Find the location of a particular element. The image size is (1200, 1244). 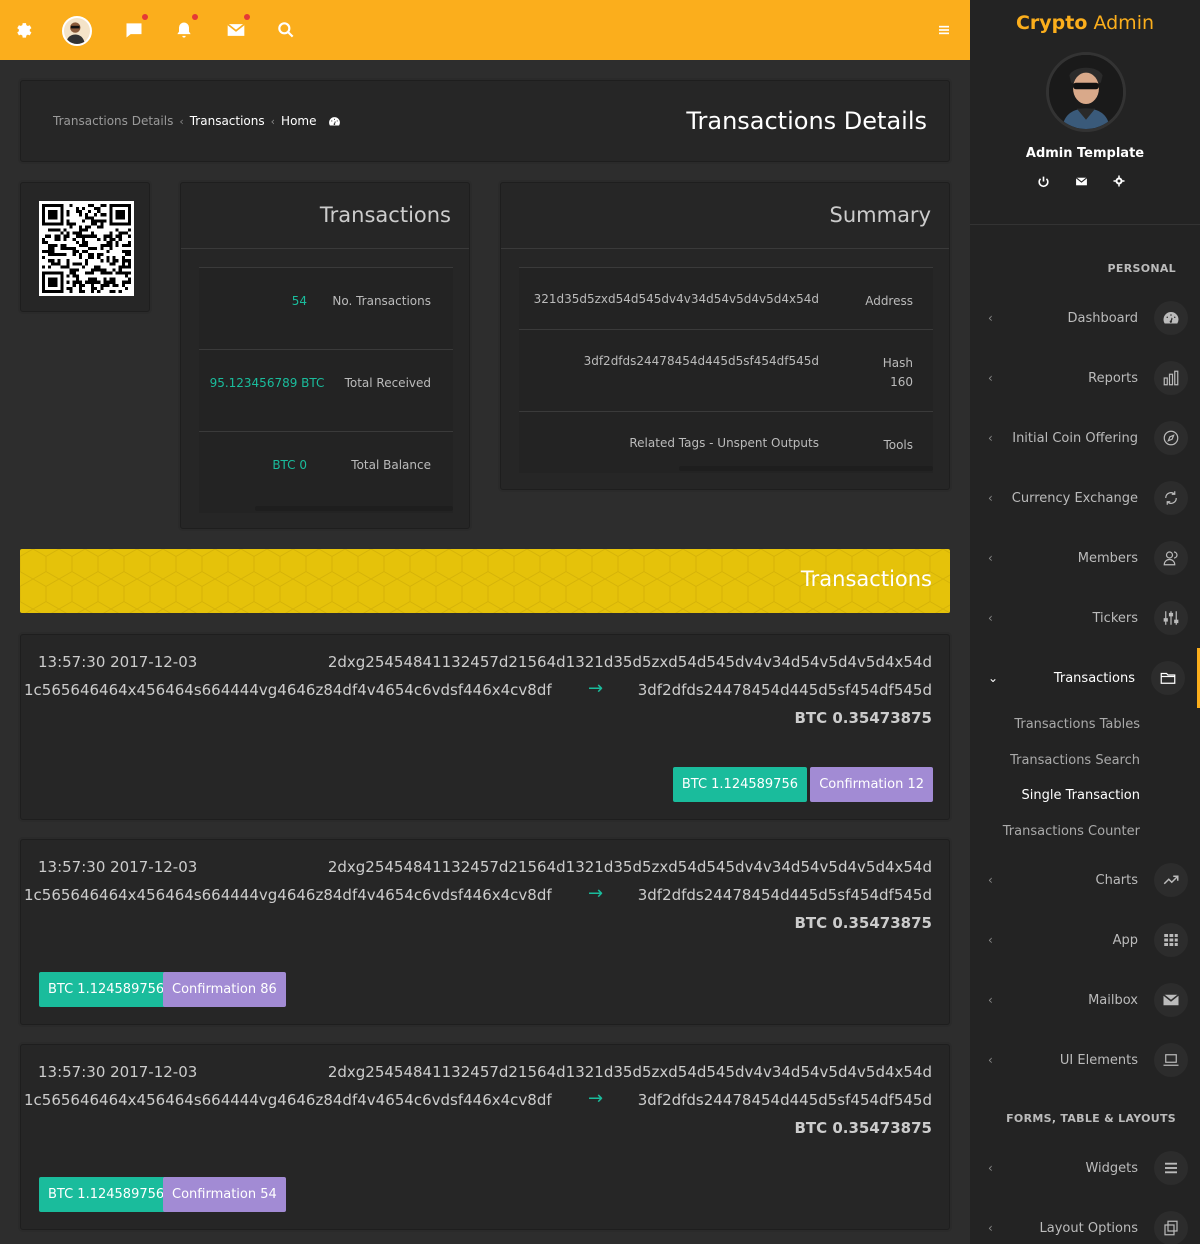

stat-row: 54 No. Transactions is located at coordinates (326, 308).